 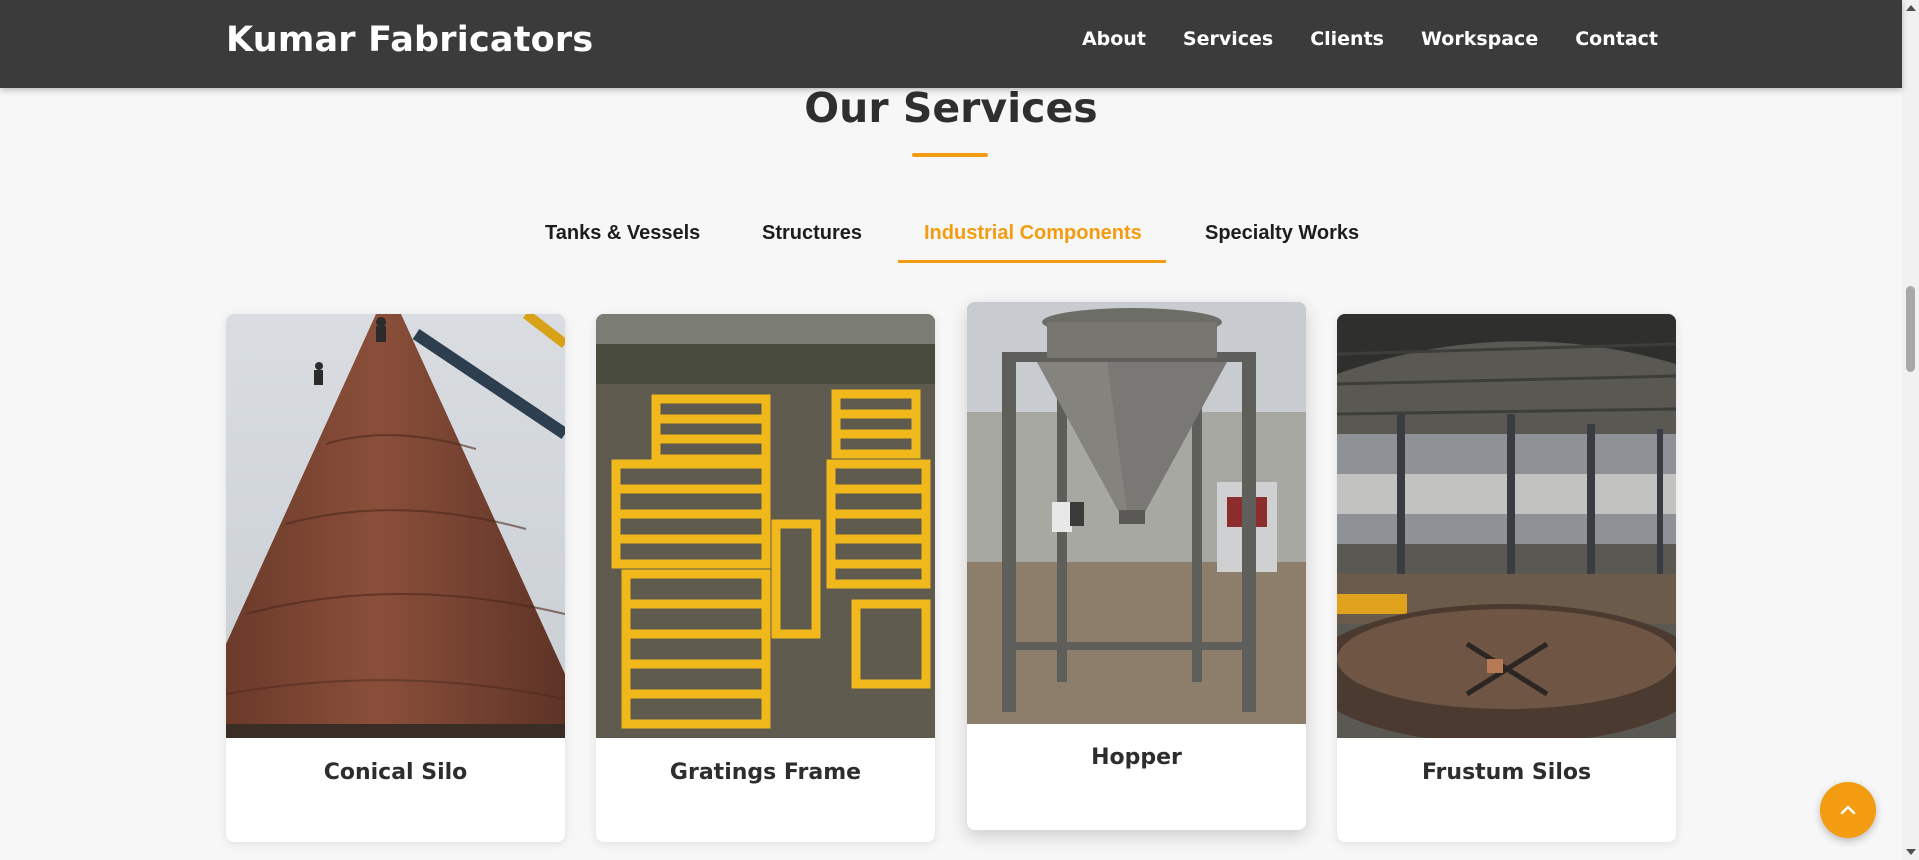 What do you see at coordinates (1910, 430) in the screenshot?
I see `page-scrollbar` at bounding box center [1910, 430].